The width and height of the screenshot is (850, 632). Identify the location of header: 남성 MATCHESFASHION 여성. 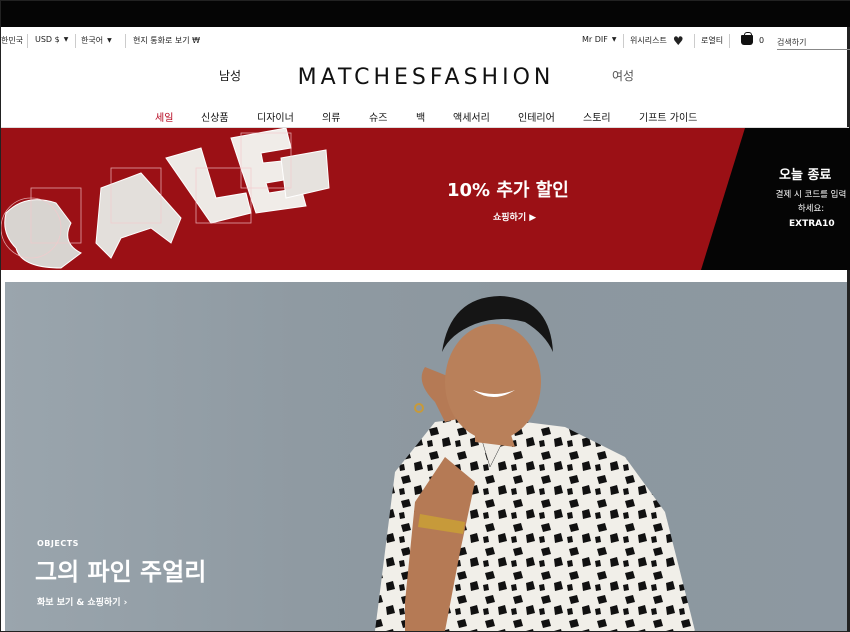
(425, 77).